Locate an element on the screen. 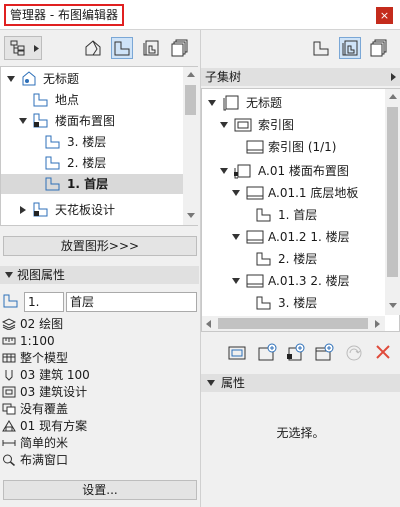 The height and width of the screenshot is (507, 400). property-value: 没有覆盖 is located at coordinates (44, 409).